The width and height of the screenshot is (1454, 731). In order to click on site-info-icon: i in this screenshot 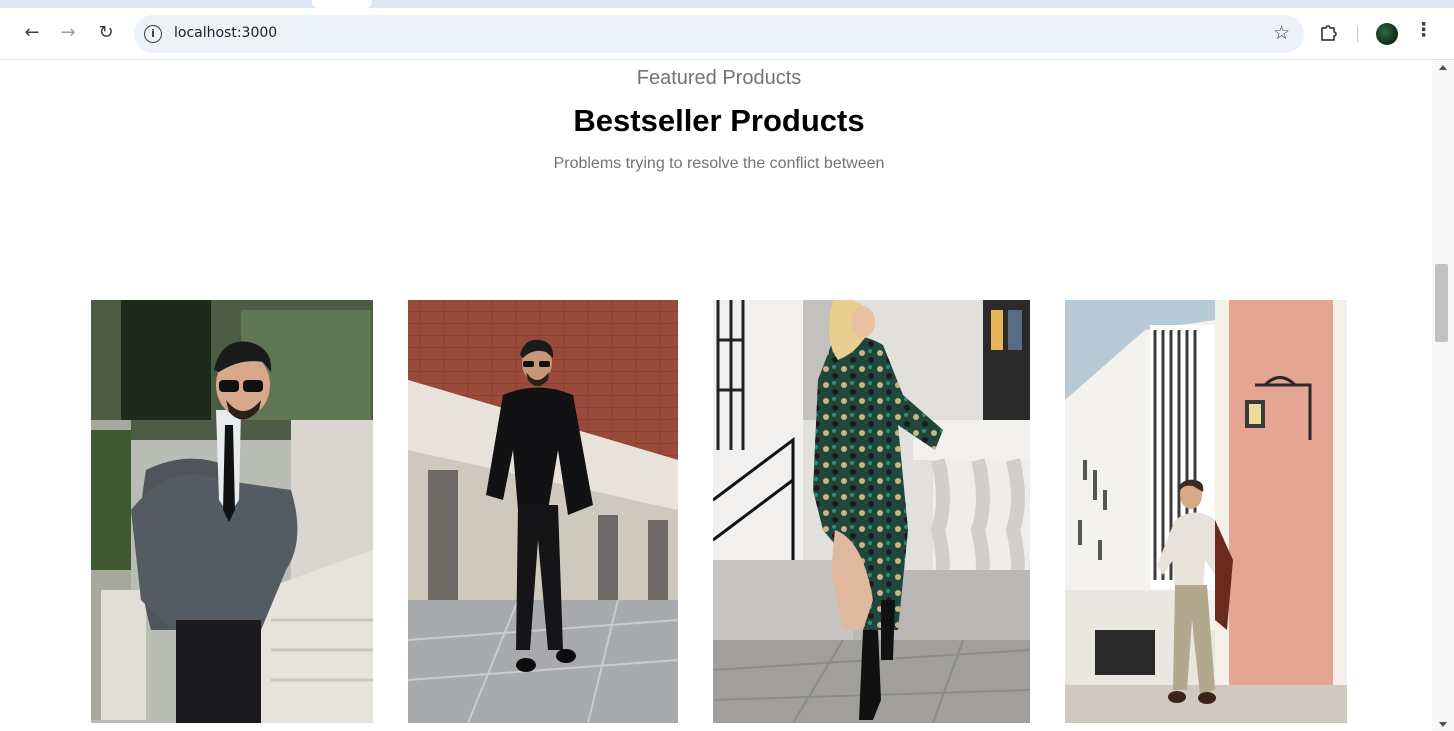, I will do `click(153, 34)`.